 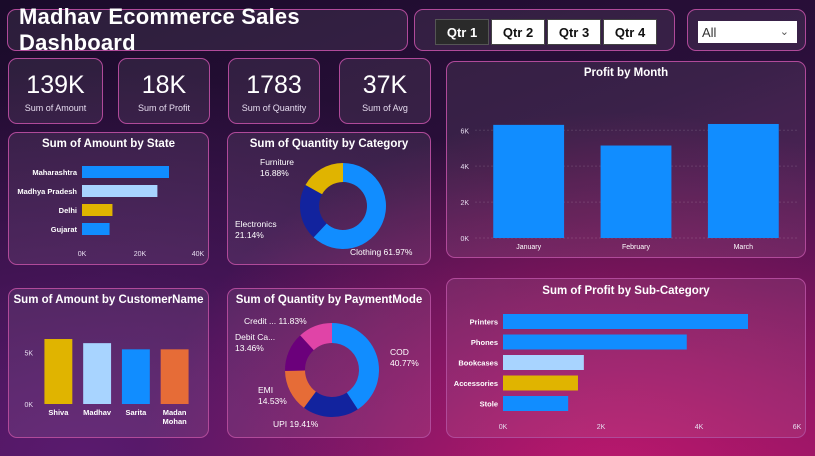 I want to click on category-label: Gujarat, so click(x=64, y=229).